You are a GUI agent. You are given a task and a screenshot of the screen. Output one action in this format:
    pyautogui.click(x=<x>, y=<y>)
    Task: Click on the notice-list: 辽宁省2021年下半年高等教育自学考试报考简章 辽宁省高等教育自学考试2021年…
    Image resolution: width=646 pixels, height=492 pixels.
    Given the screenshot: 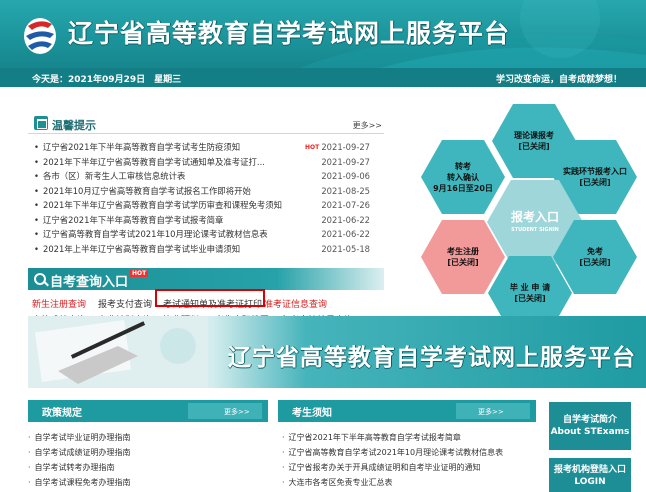 What is the action you would take?
    pyautogui.click(x=411, y=460)
    